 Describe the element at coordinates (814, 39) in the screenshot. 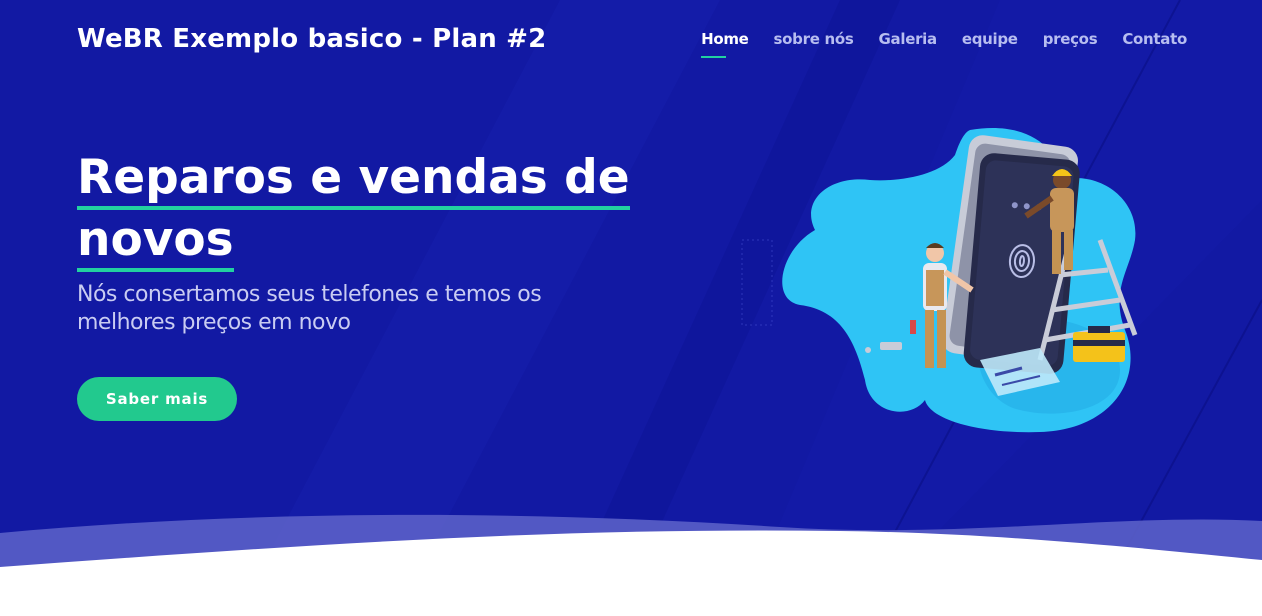

I see `nav-item-sobre-nos: sobre nós` at that location.